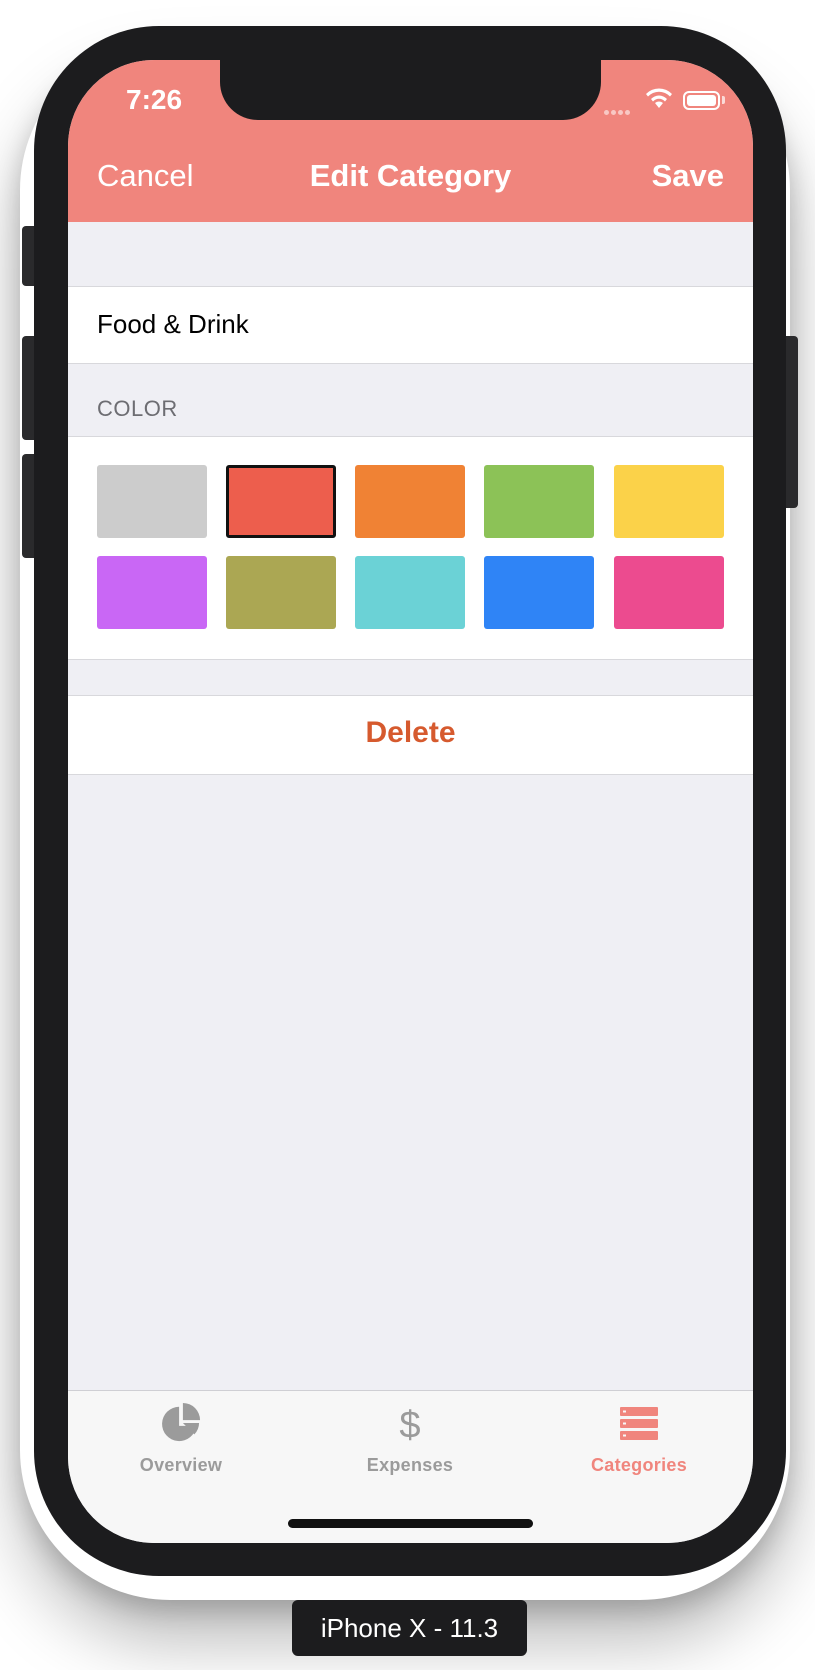  What do you see at coordinates (792, 422) in the screenshot?
I see `power-button` at bounding box center [792, 422].